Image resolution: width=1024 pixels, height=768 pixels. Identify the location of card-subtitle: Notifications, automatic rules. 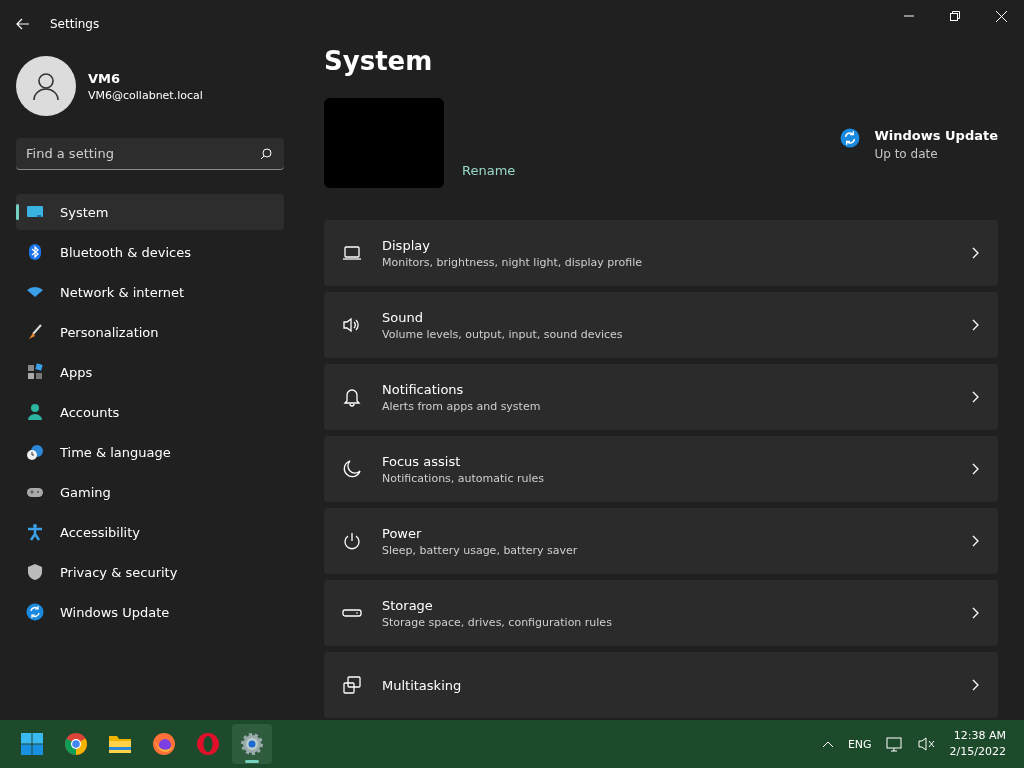
(463, 478).